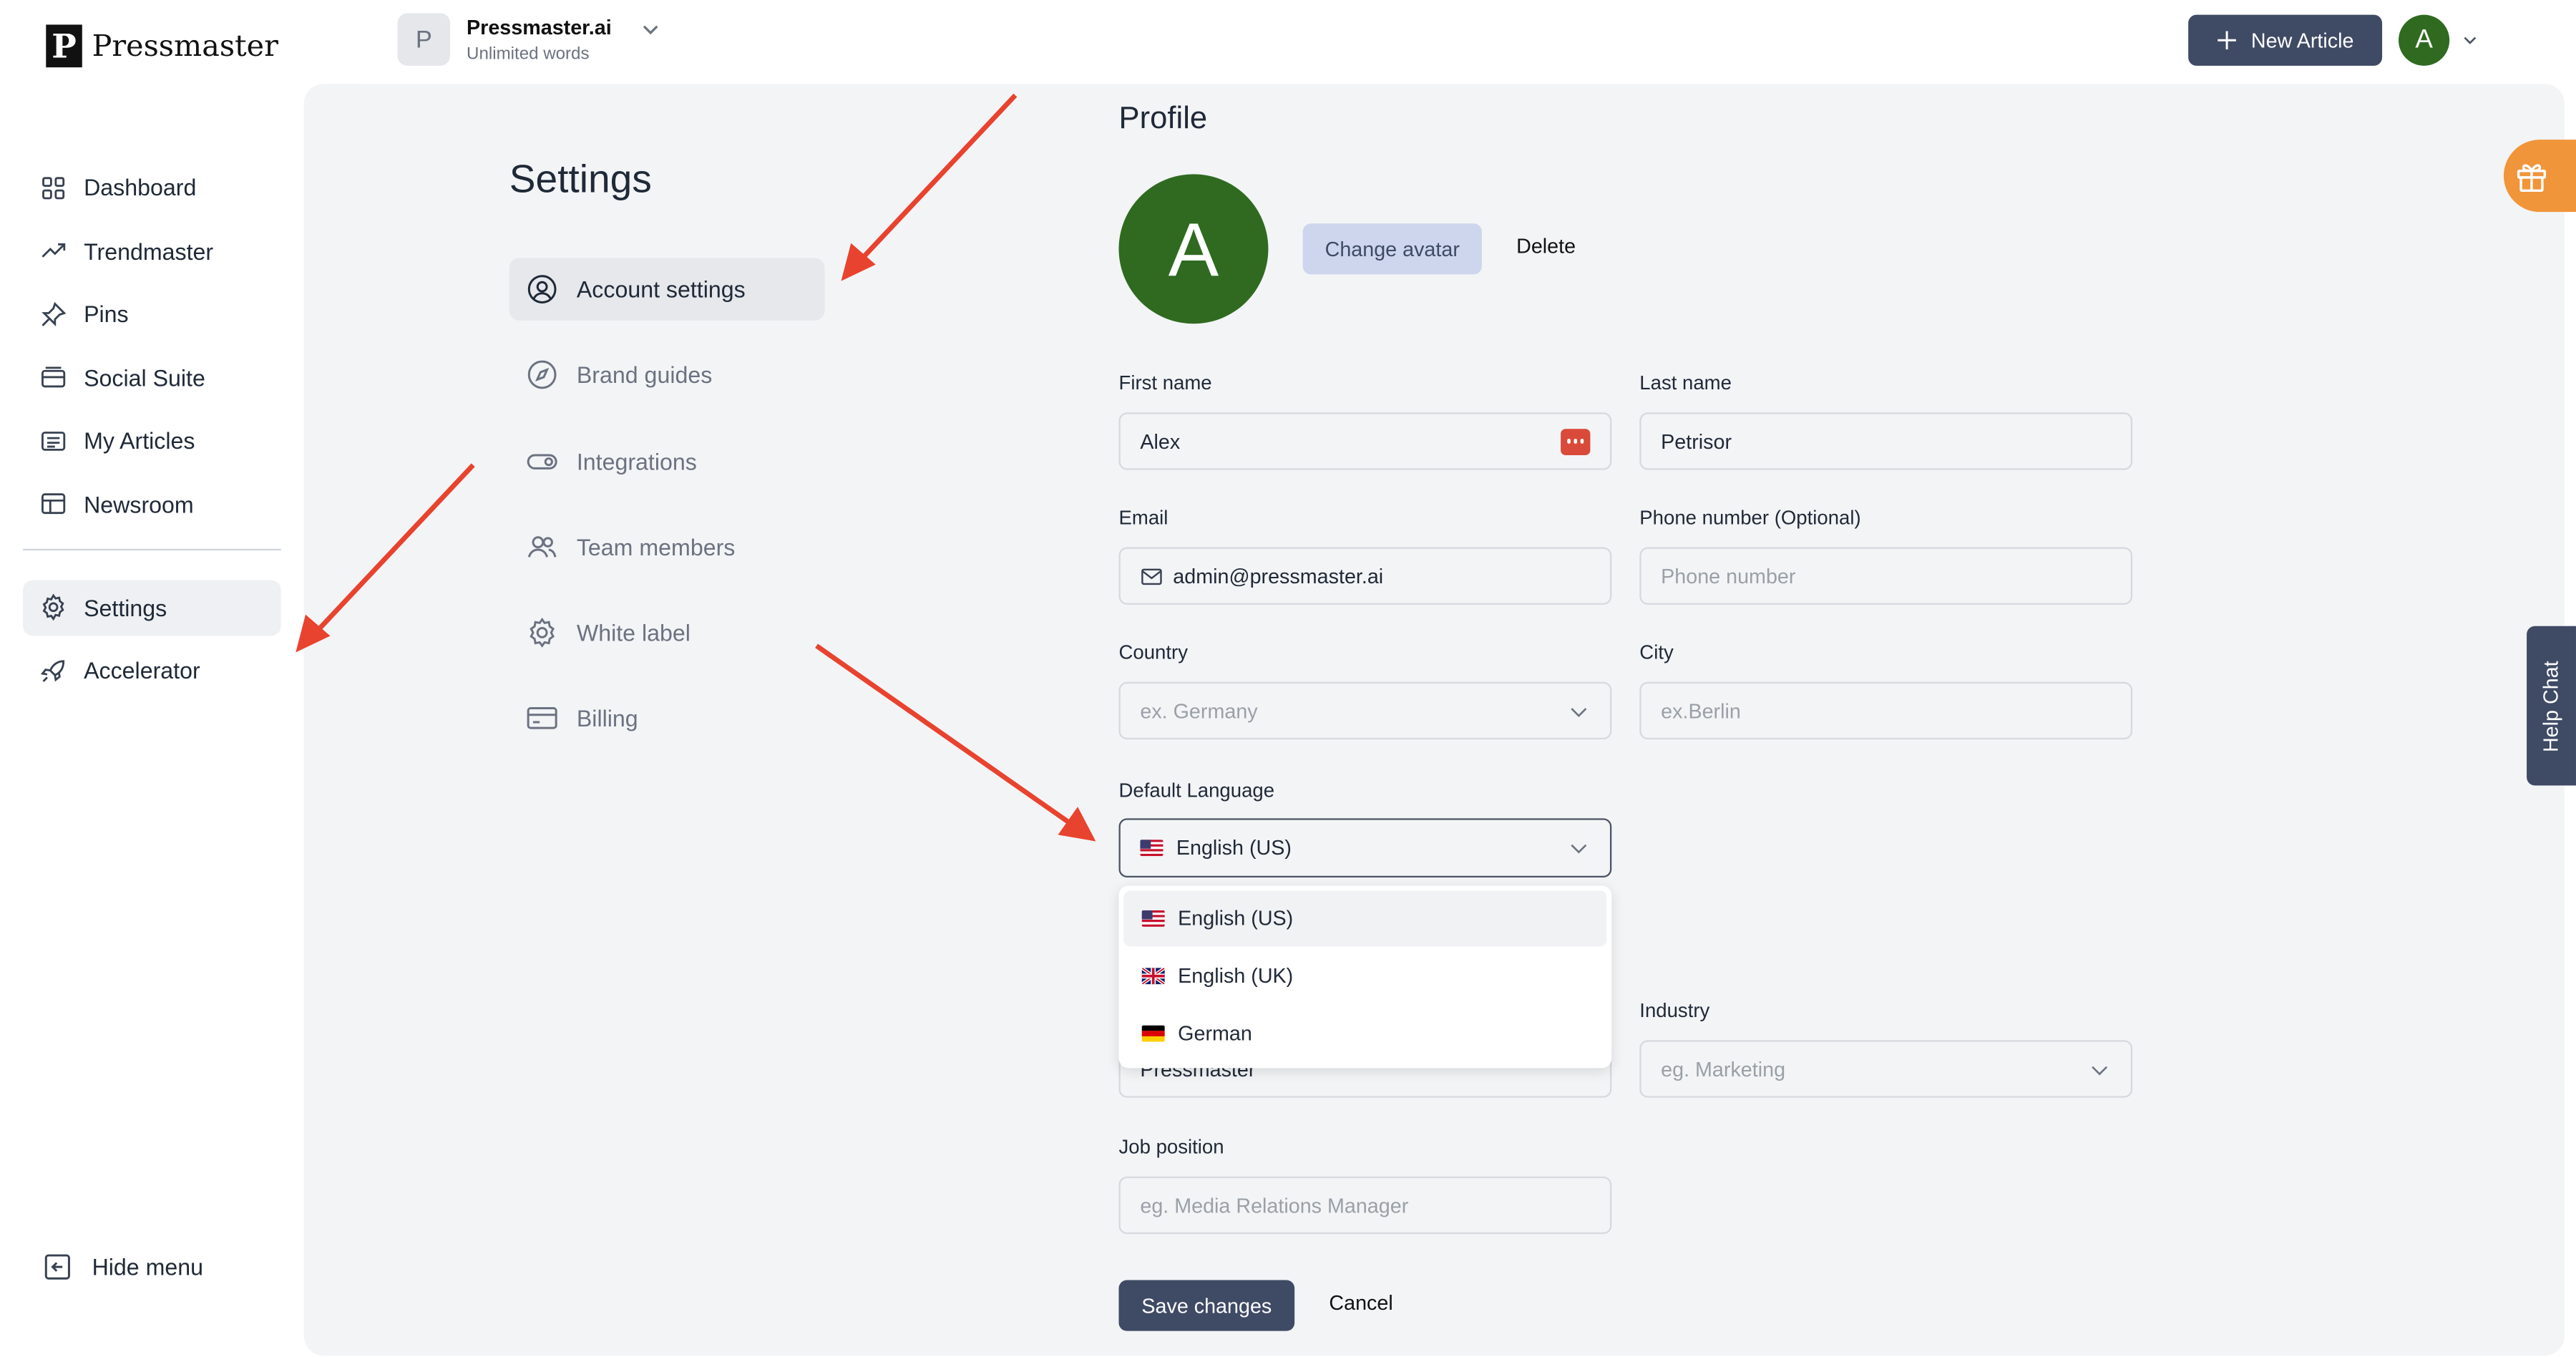  What do you see at coordinates (140, 187) in the screenshot?
I see `sidebar-item-label: Dashboard` at bounding box center [140, 187].